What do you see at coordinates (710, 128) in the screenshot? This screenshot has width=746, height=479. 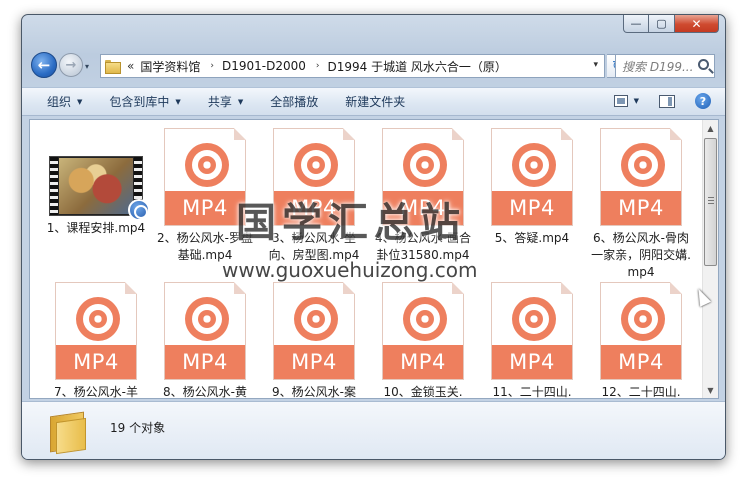 I see `scroll-up-icon: ▲` at bounding box center [710, 128].